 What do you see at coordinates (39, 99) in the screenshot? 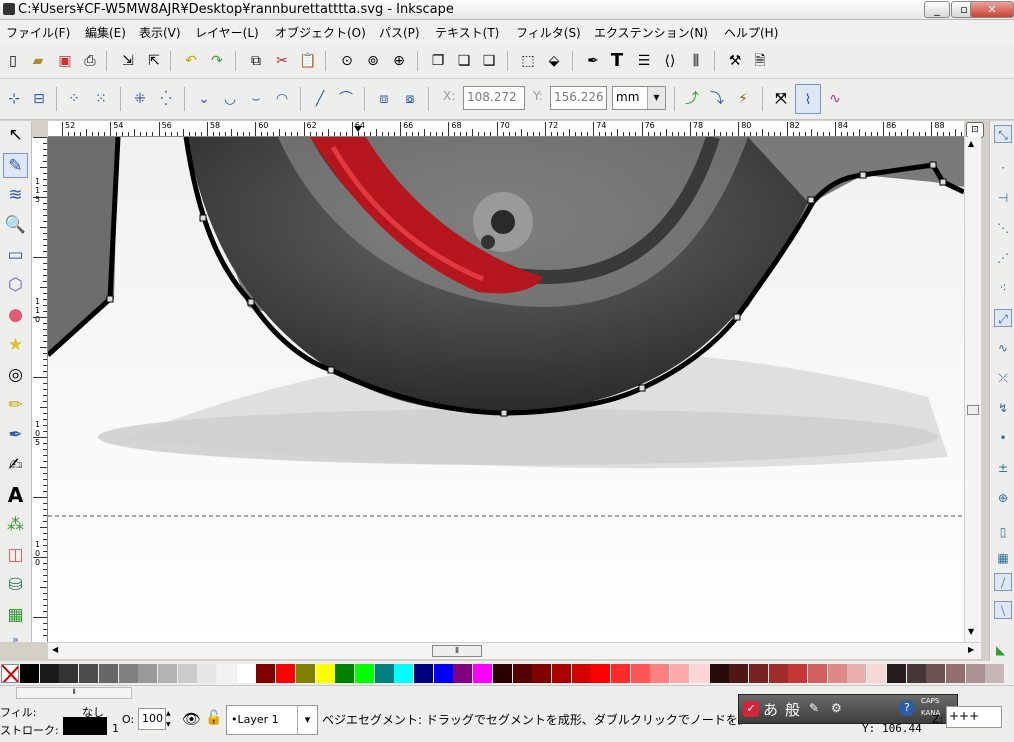
I see `delete-node-icon: ⊟` at bounding box center [39, 99].